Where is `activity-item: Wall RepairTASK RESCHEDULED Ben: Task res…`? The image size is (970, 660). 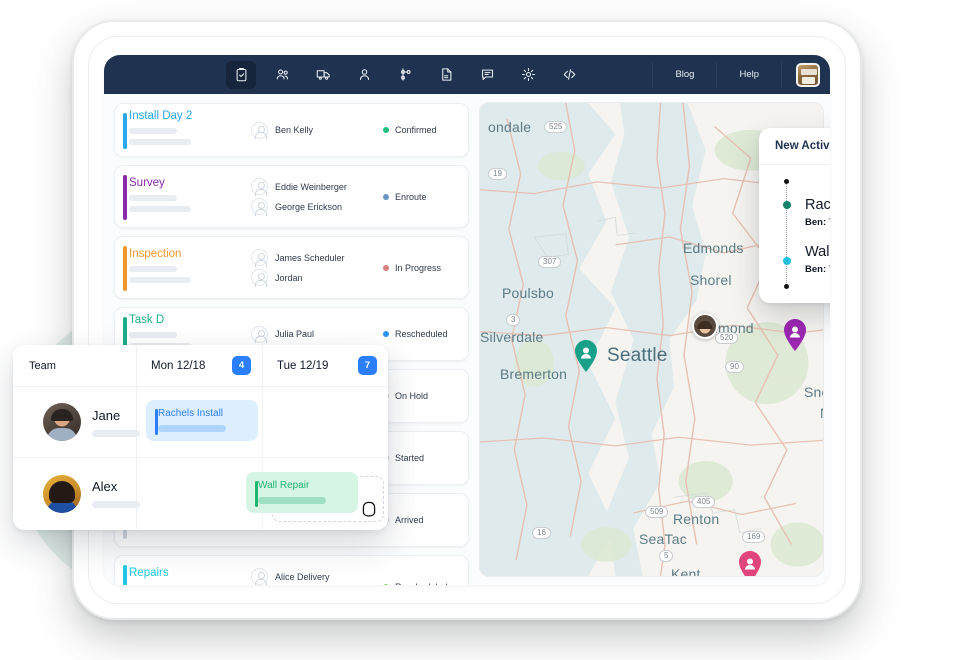 activity-item: Wall RepairTASK RESCHEDULED Ben: Task res… is located at coordinates (817, 259).